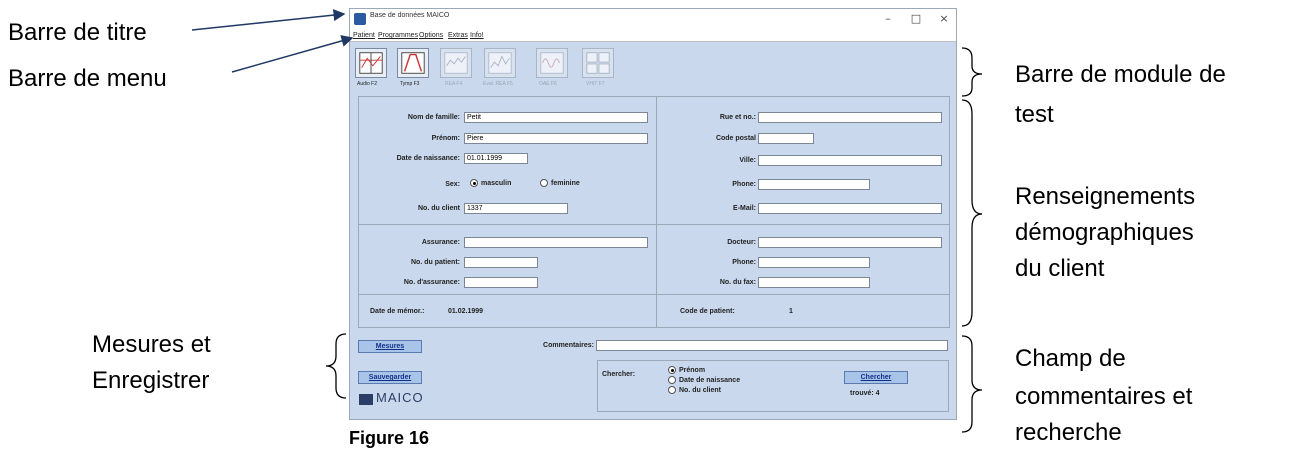 The height and width of the screenshot is (455, 1301). What do you see at coordinates (1104, 232) in the screenshot?
I see `callout-demographics-2: démographiques` at bounding box center [1104, 232].